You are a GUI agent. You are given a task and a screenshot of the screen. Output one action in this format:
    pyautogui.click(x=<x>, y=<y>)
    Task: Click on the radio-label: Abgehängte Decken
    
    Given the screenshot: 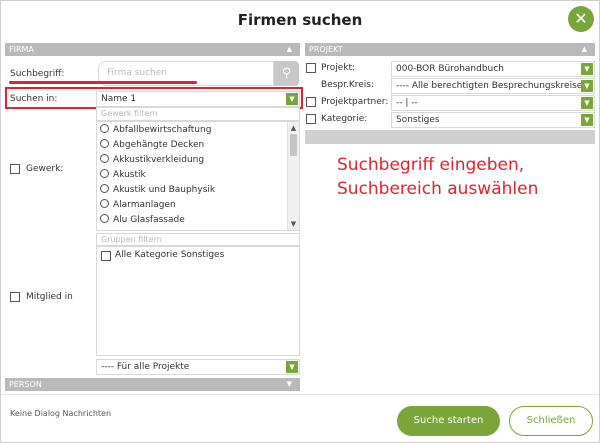 What is the action you would take?
    pyautogui.click(x=159, y=145)
    